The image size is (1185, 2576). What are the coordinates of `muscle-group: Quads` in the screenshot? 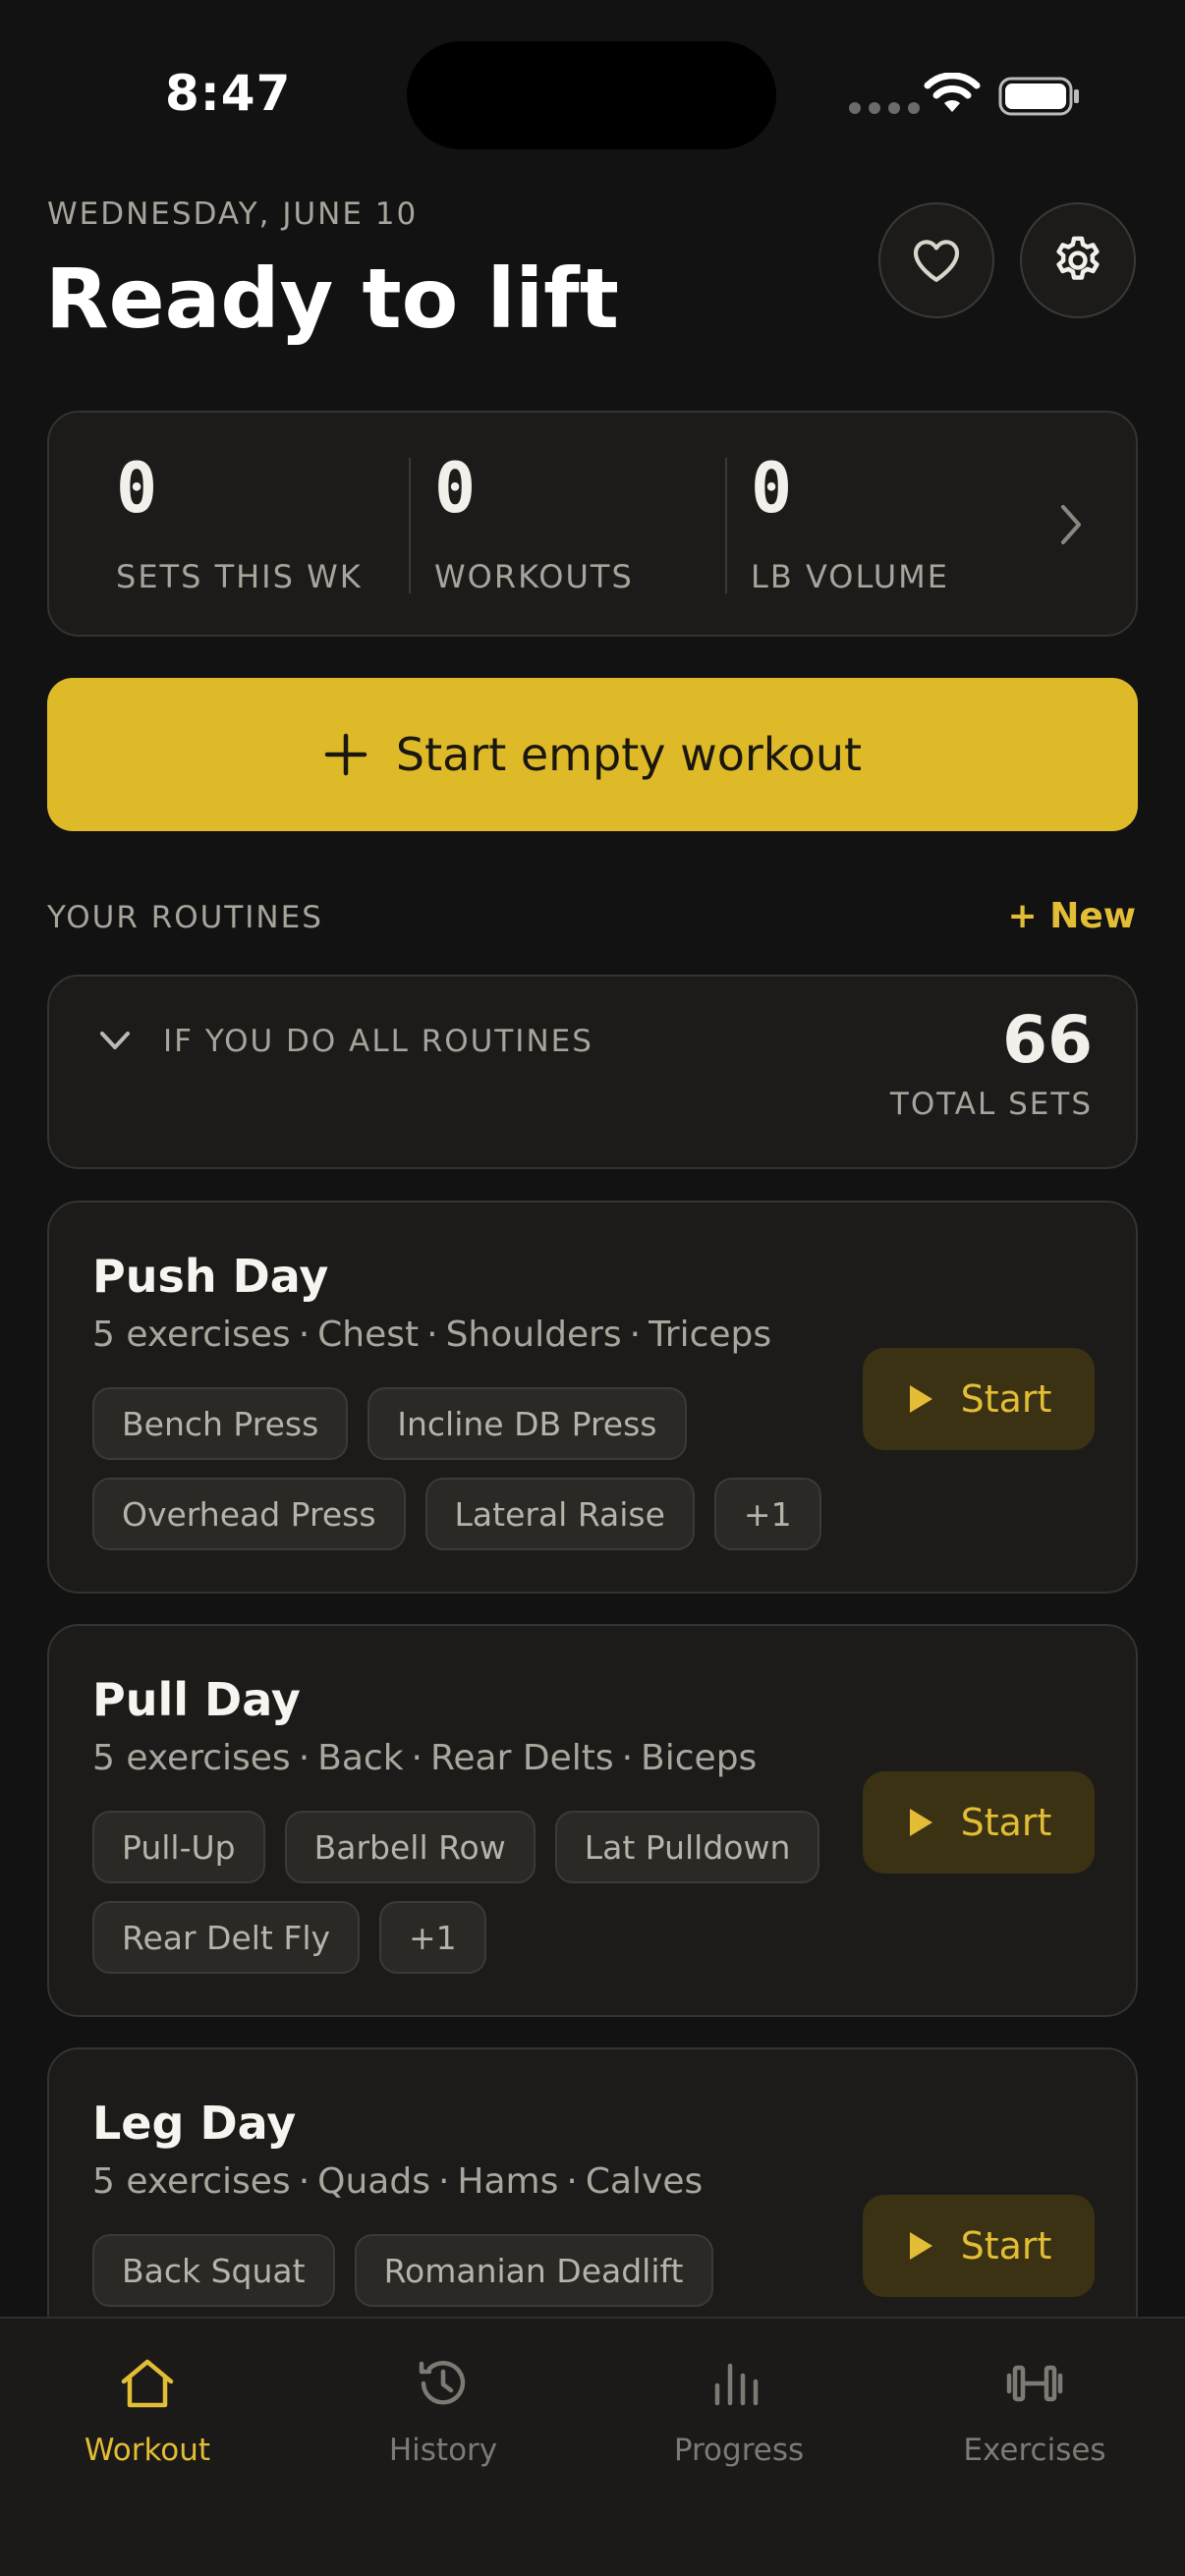 It's located at (374, 2181).